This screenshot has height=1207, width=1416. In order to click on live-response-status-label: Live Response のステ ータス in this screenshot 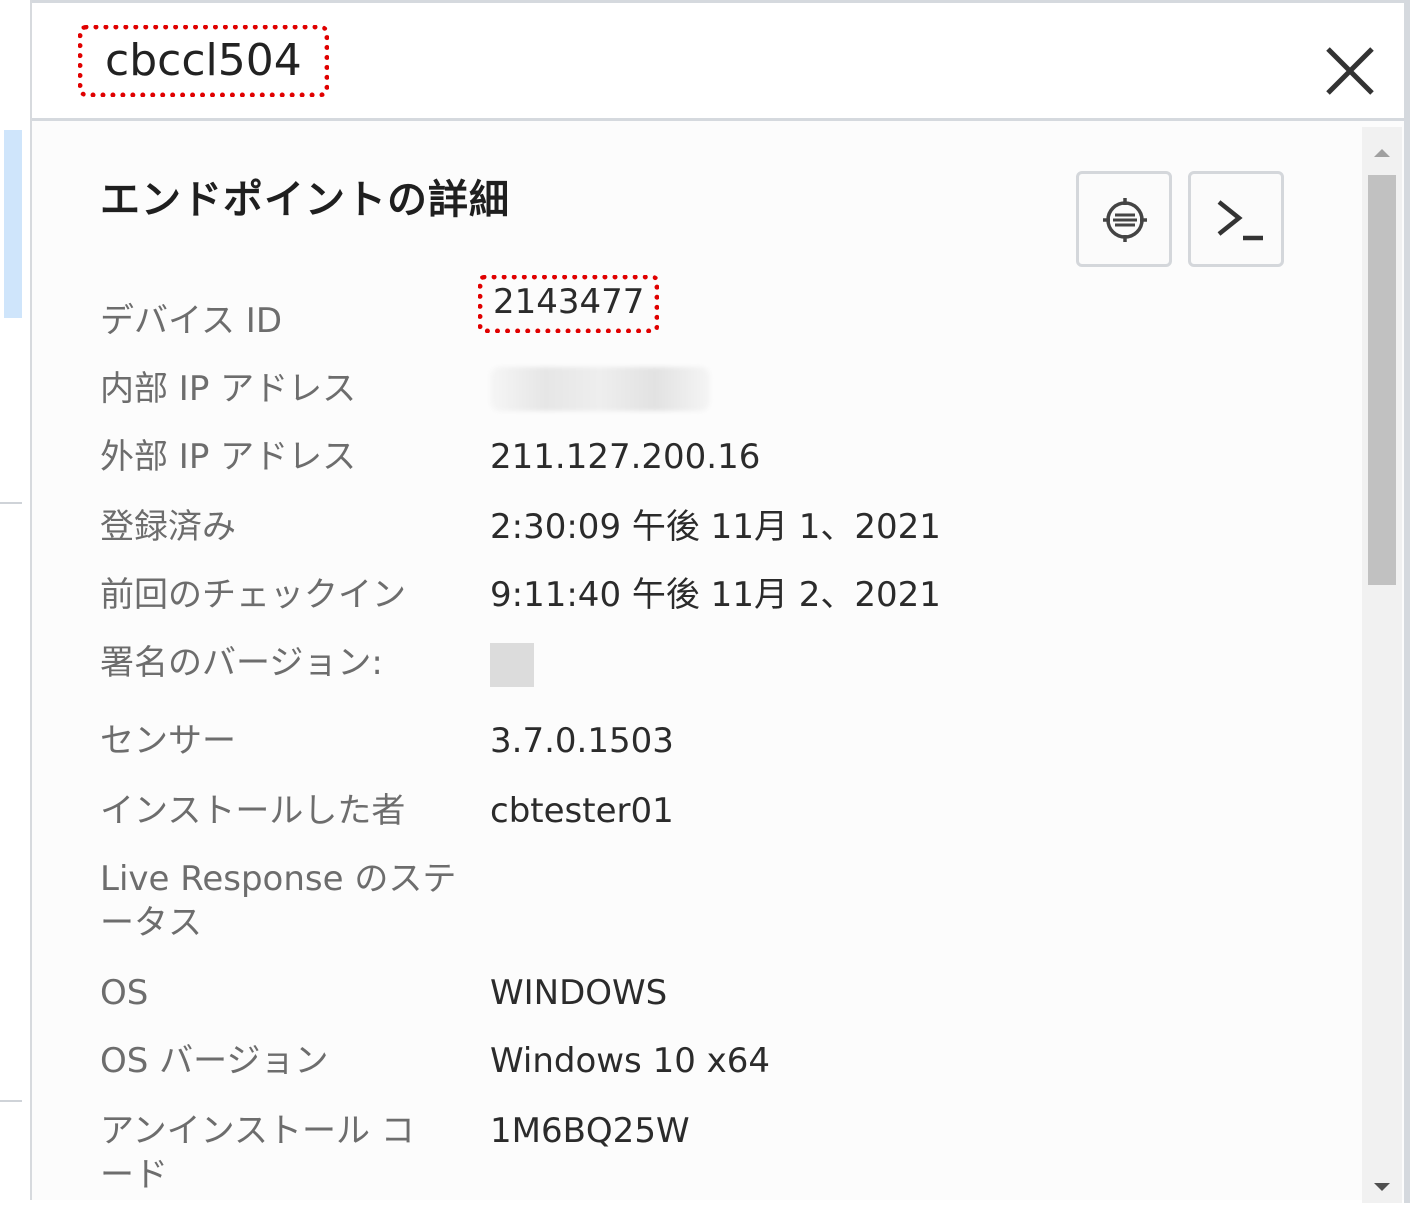, I will do `click(290, 901)`.